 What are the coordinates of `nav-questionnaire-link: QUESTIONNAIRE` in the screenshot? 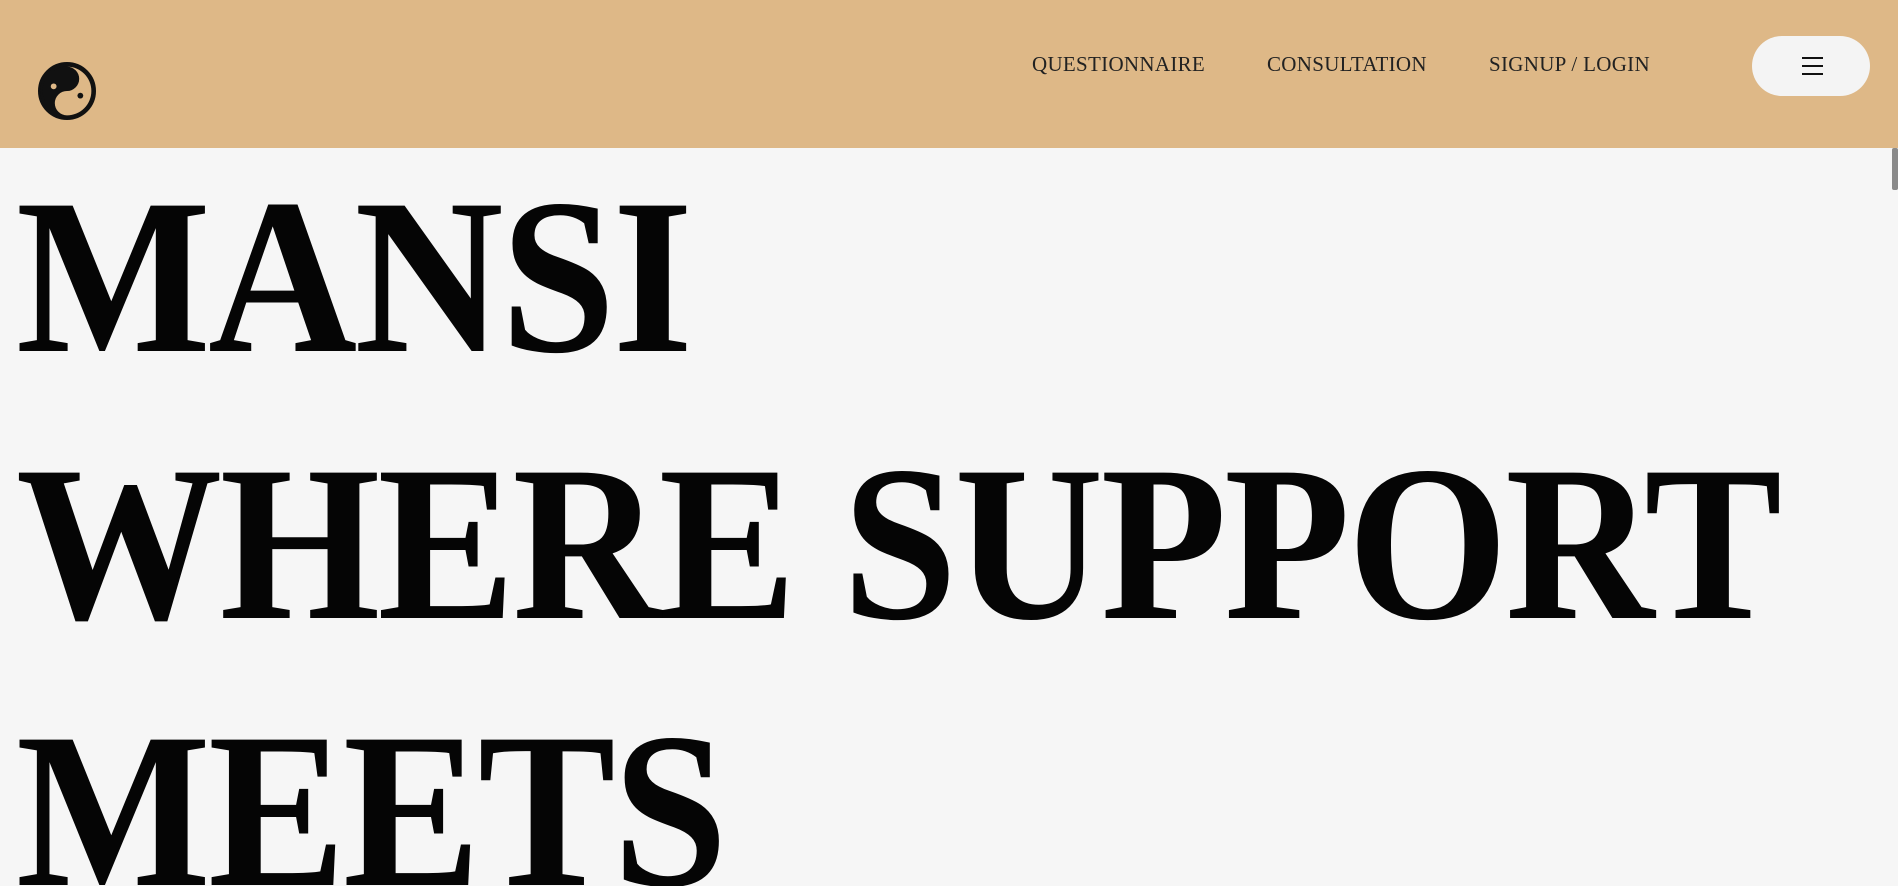 It's located at (1118, 64).